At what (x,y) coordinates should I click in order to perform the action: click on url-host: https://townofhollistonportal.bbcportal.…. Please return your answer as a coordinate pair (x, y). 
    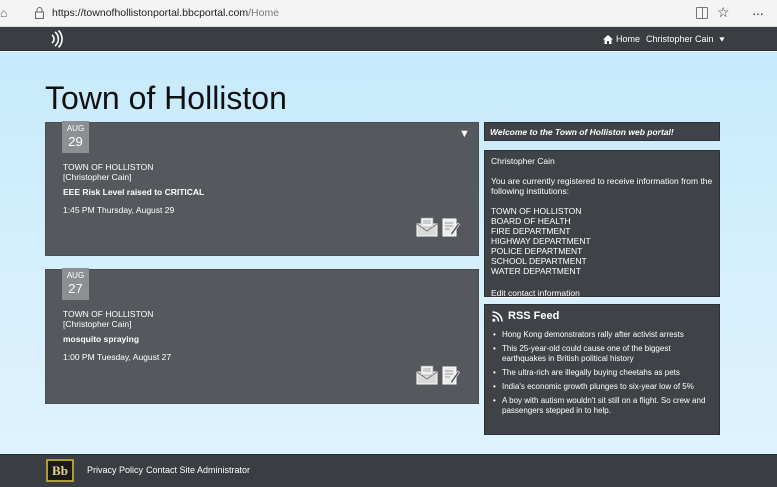
    Looking at the image, I should click on (150, 13).